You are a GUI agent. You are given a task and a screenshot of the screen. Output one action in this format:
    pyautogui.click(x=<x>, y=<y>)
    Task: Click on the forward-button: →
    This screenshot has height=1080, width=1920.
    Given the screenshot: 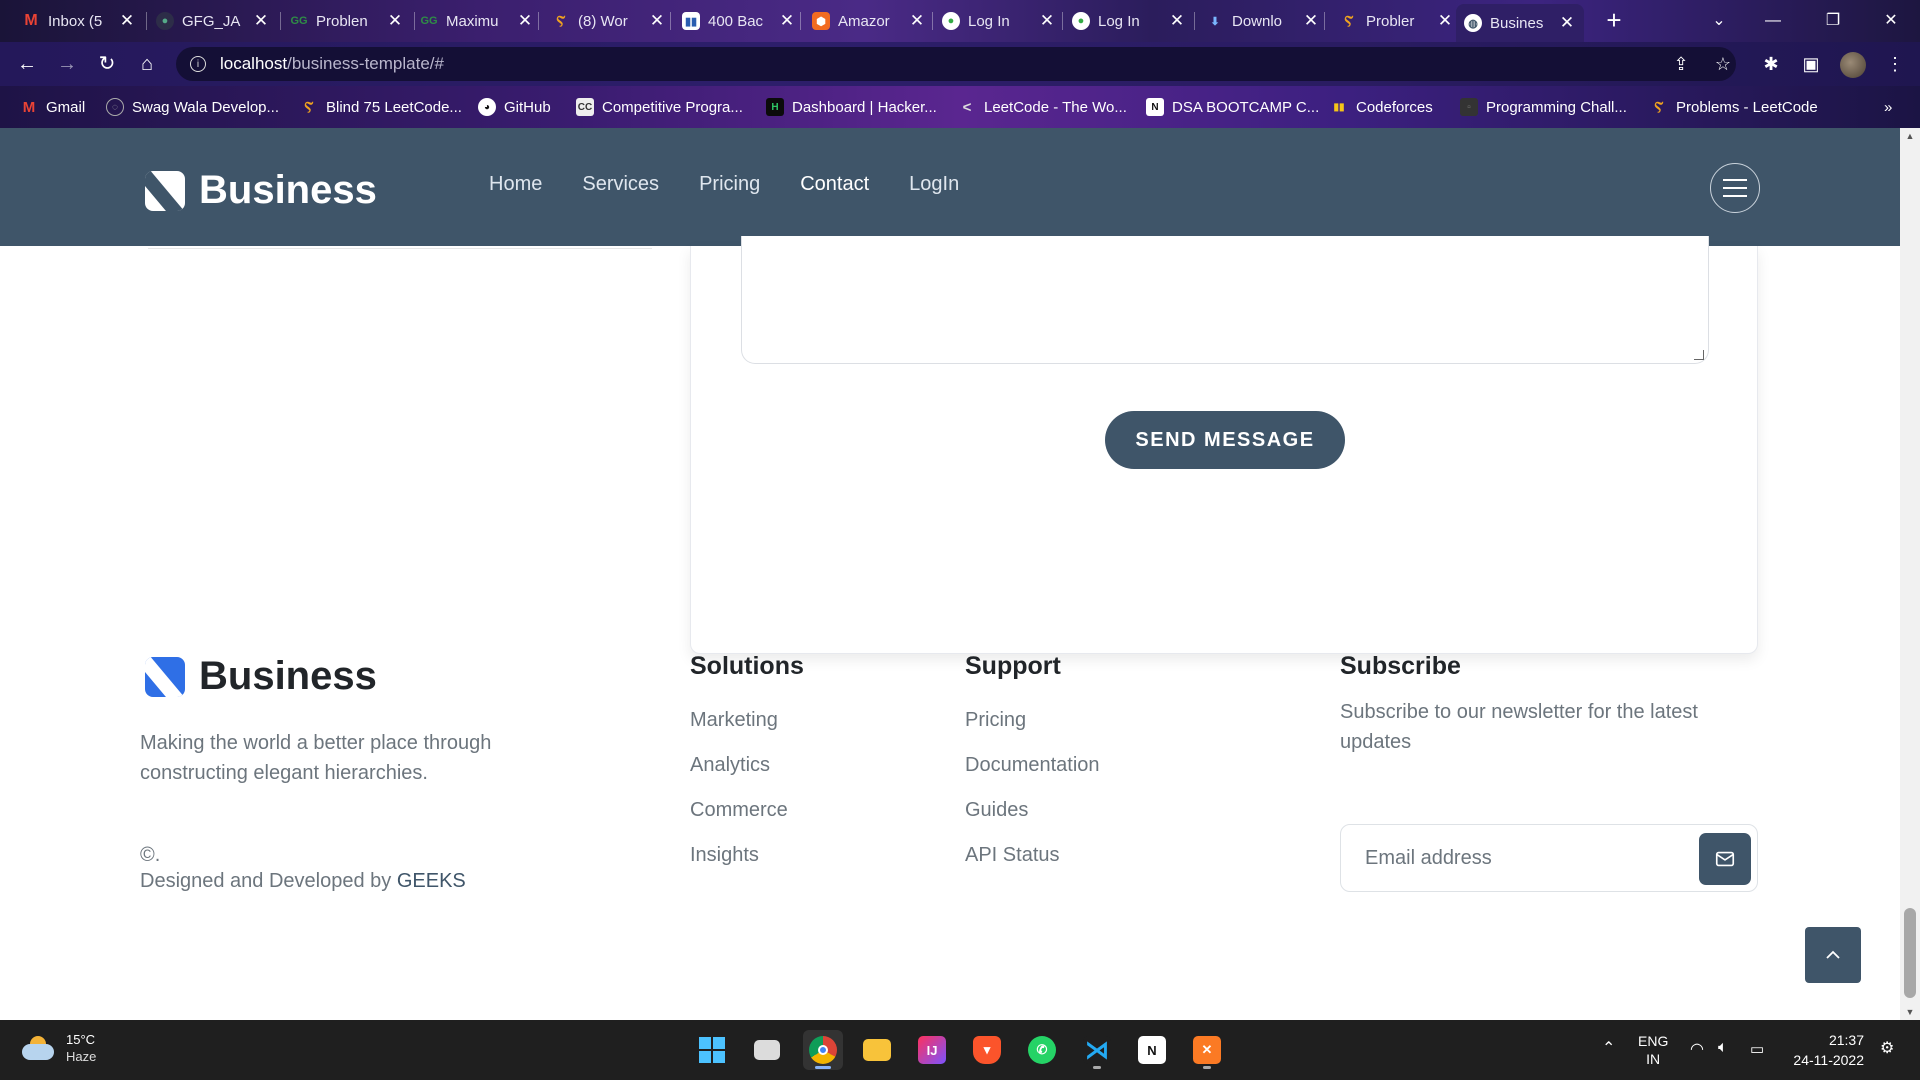 What is the action you would take?
    pyautogui.click(x=67, y=64)
    